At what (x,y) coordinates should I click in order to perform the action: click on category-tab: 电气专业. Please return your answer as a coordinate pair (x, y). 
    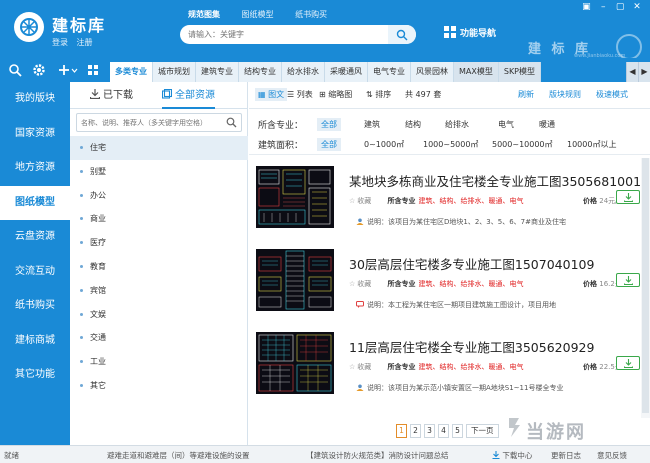
    Looking at the image, I should click on (389, 72).